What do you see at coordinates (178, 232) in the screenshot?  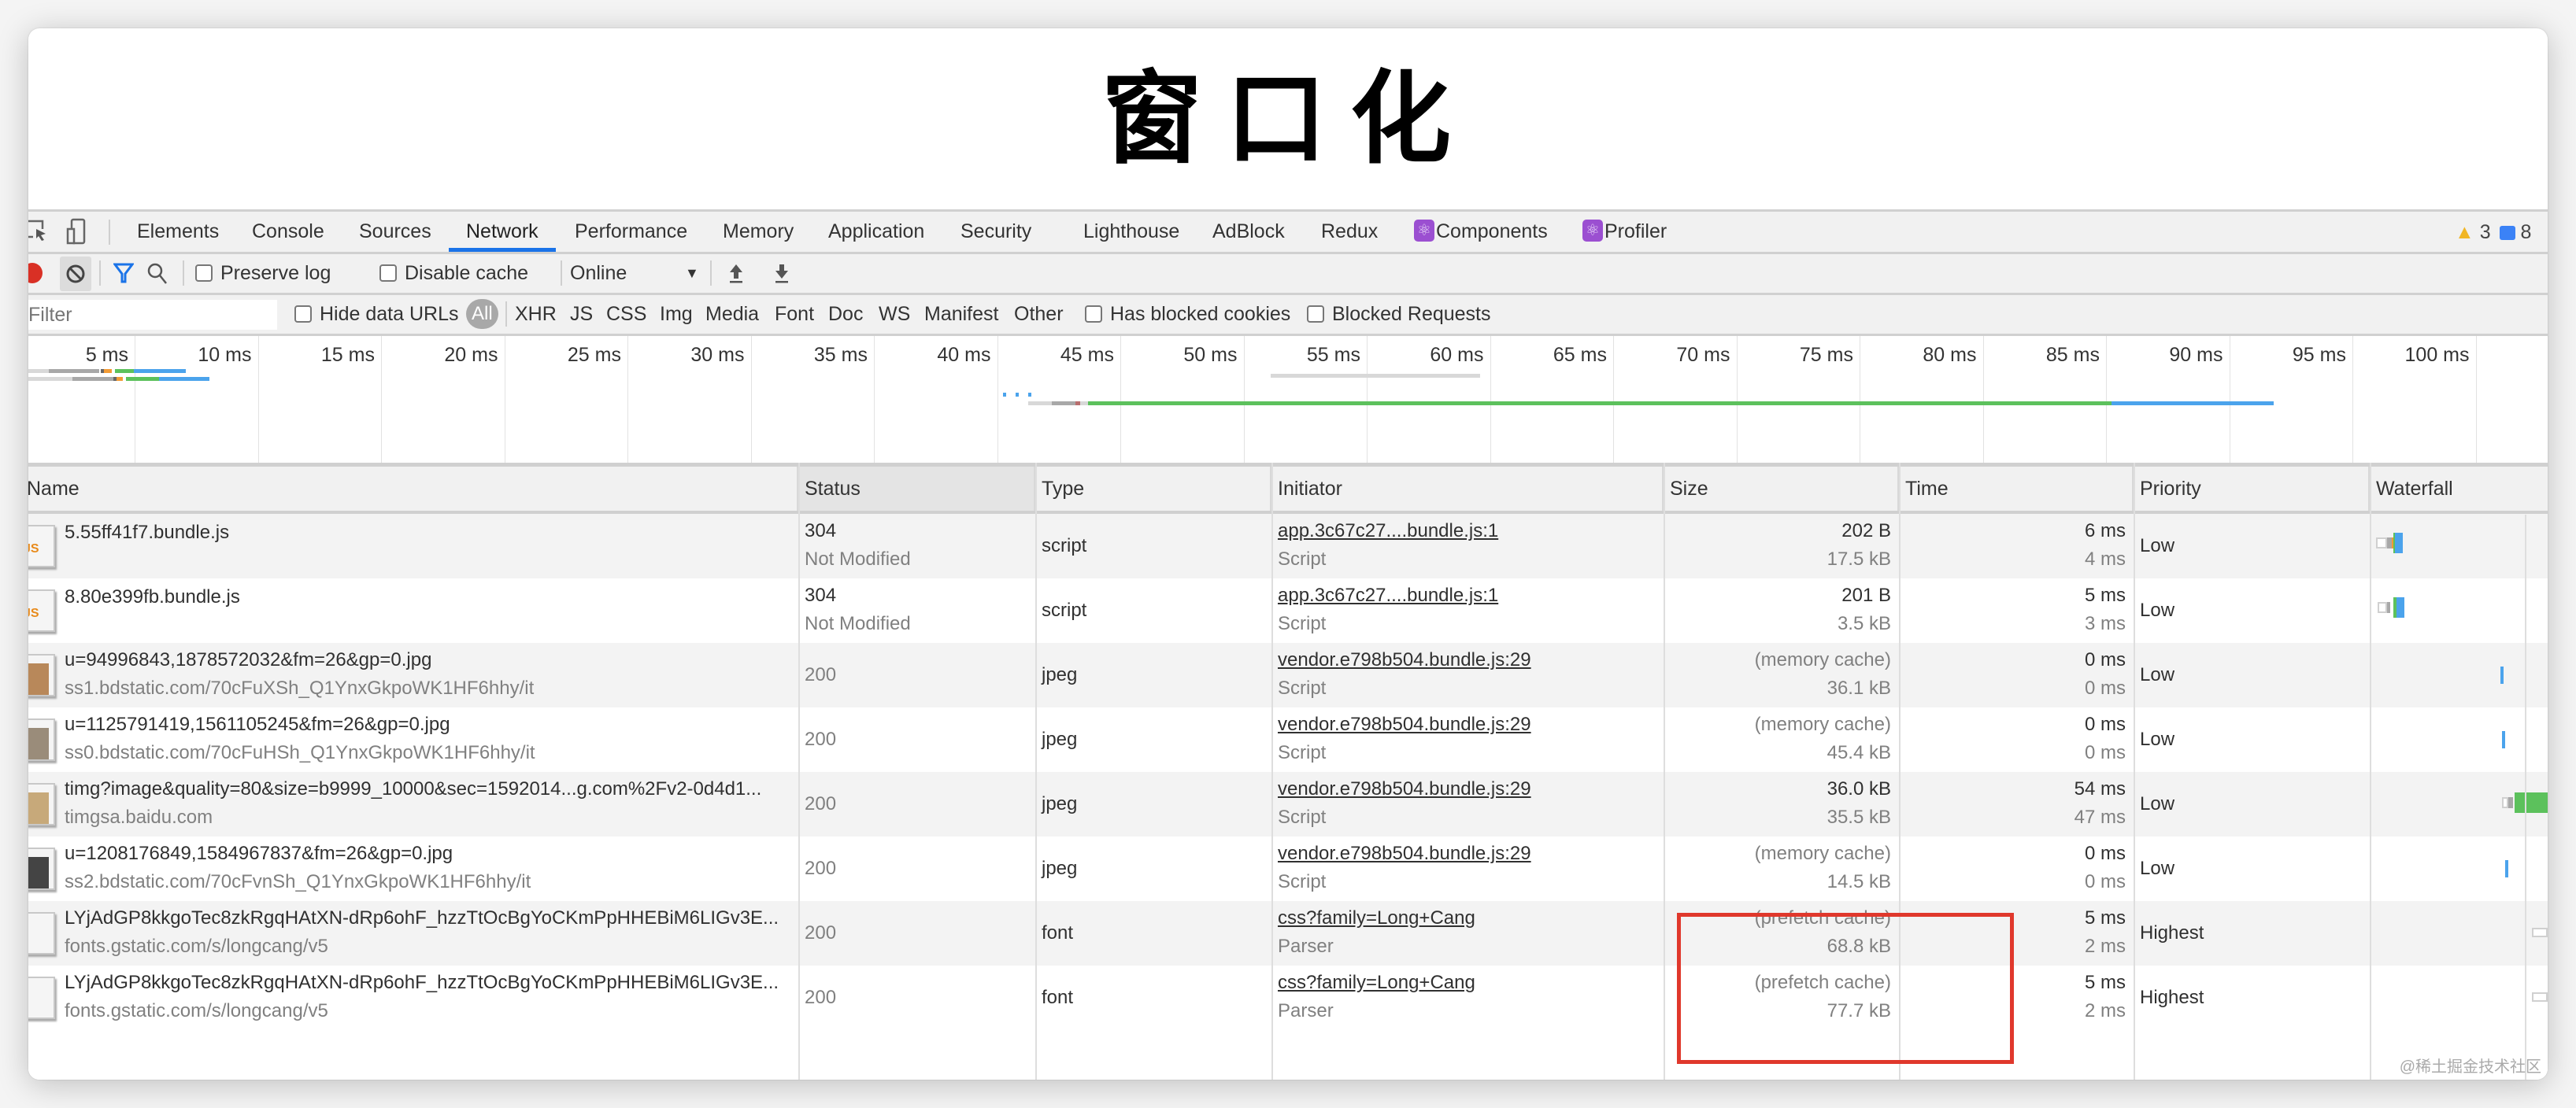 I see `tab-elements: Elements` at bounding box center [178, 232].